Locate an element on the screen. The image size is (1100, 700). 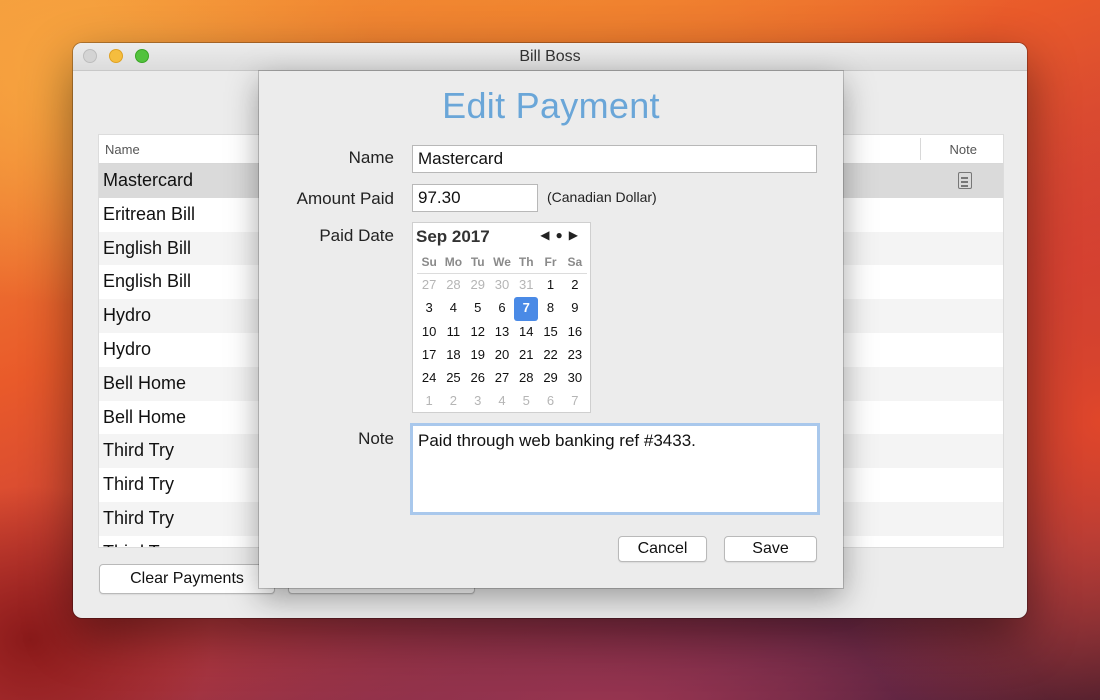
calendar-day: 16 is located at coordinates (575, 332).